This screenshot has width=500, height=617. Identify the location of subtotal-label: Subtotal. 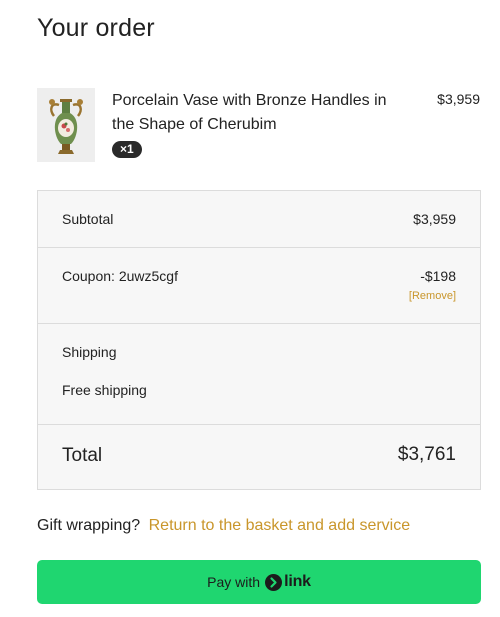
(88, 219).